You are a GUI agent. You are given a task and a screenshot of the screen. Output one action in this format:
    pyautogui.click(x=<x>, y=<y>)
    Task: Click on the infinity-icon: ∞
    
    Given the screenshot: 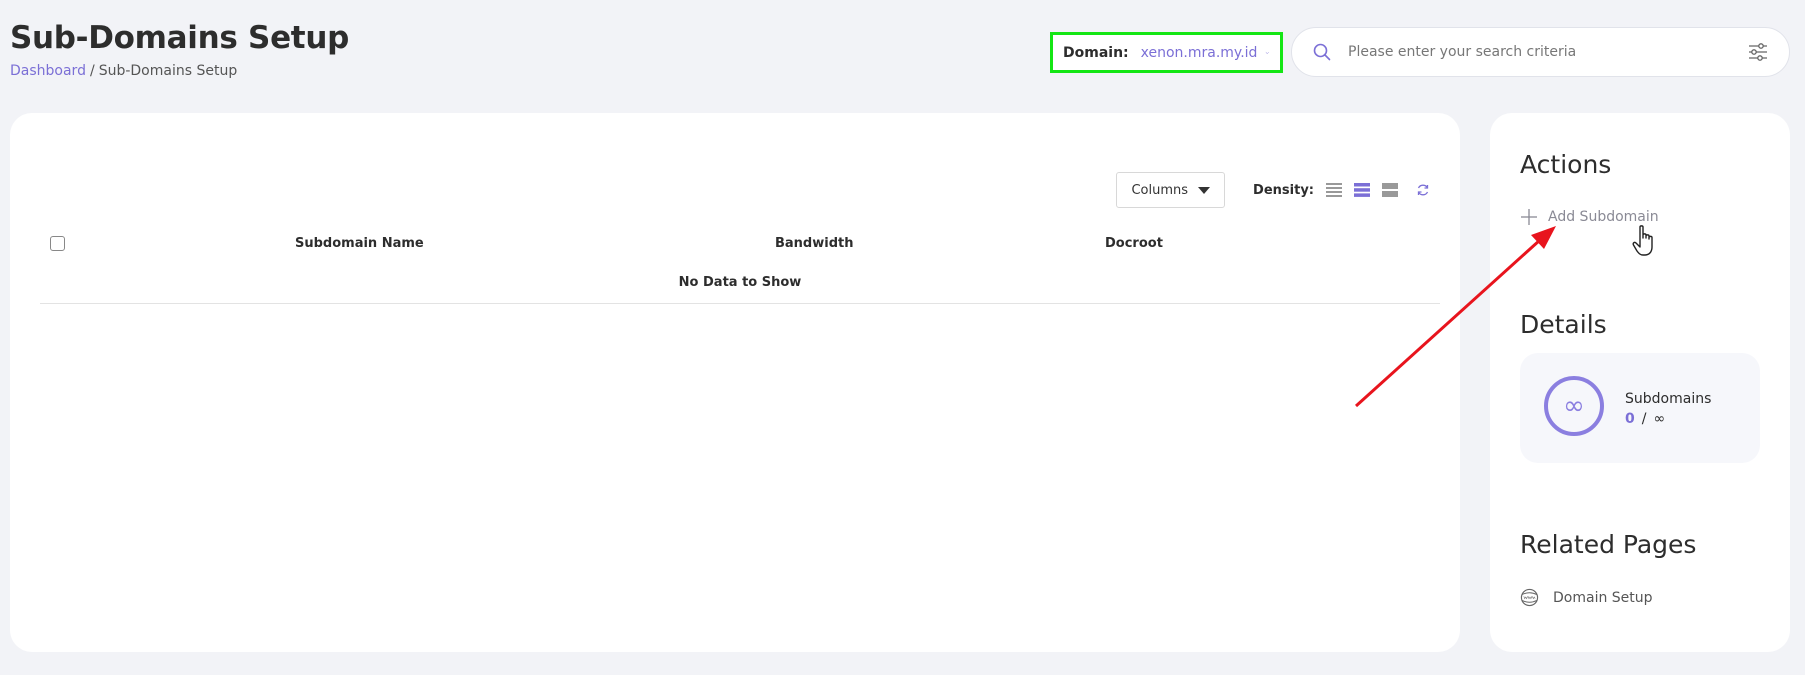 What is the action you would take?
    pyautogui.click(x=1574, y=406)
    